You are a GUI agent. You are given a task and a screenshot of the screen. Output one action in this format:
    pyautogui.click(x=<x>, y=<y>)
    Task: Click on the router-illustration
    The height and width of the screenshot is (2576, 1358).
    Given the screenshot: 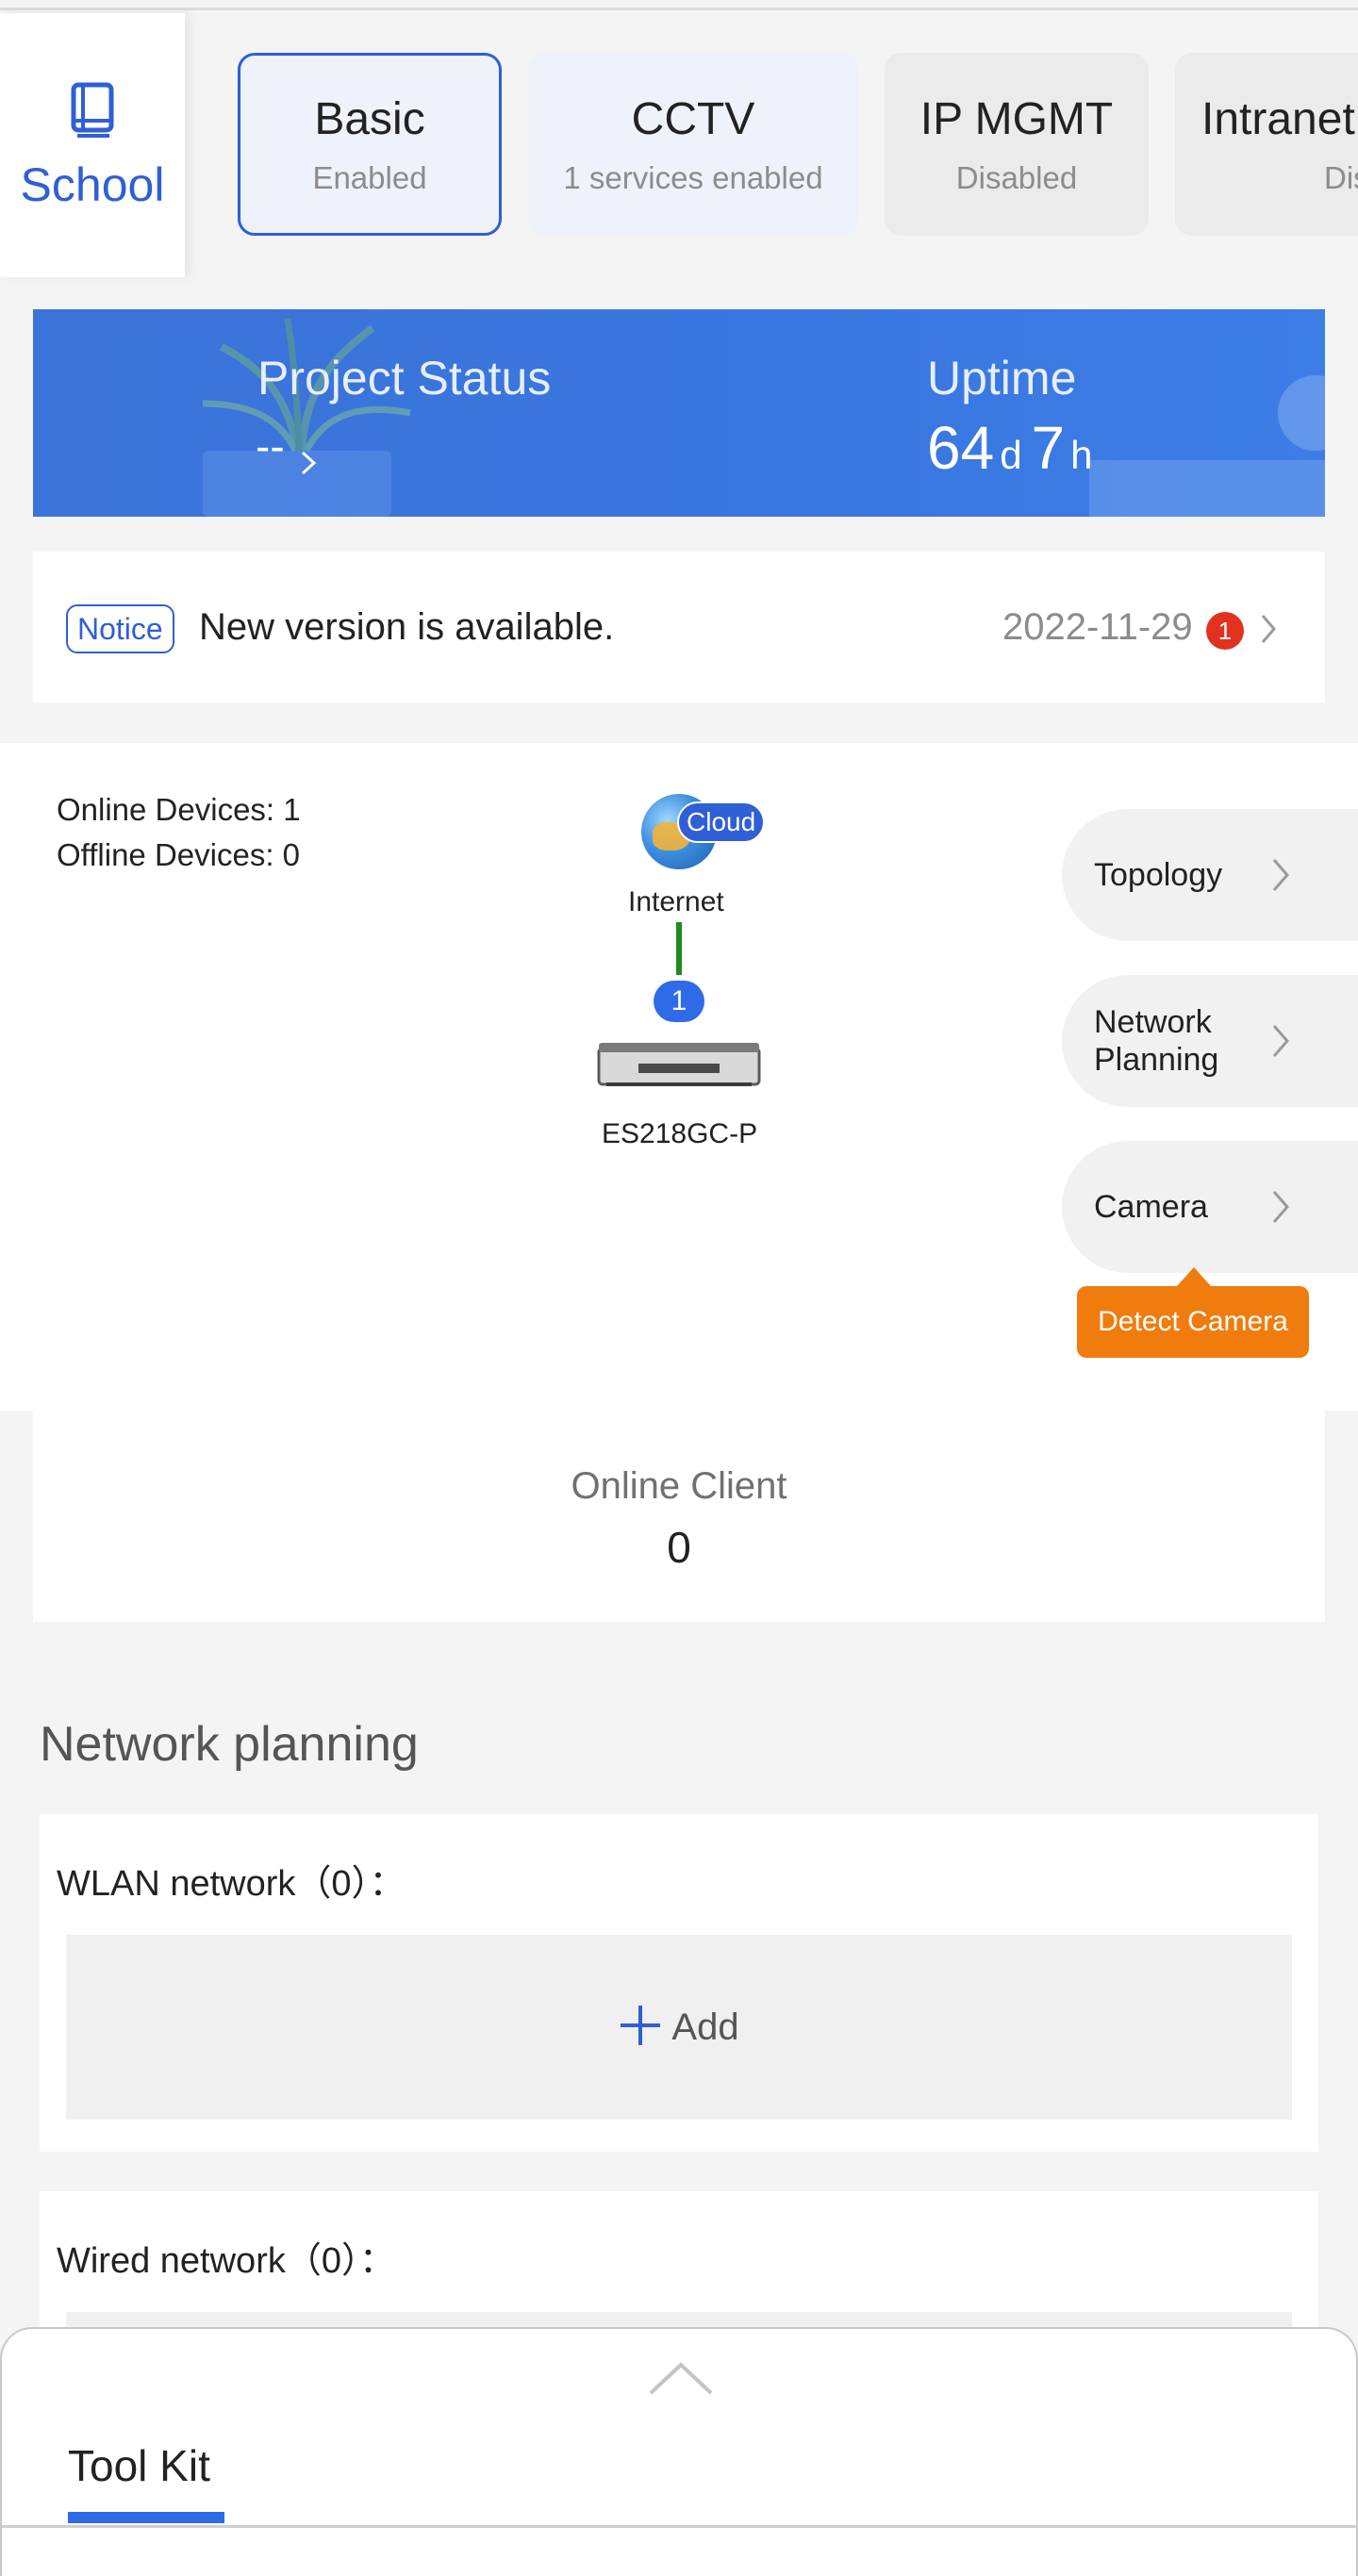 What is the action you would take?
    pyautogui.click(x=1207, y=446)
    